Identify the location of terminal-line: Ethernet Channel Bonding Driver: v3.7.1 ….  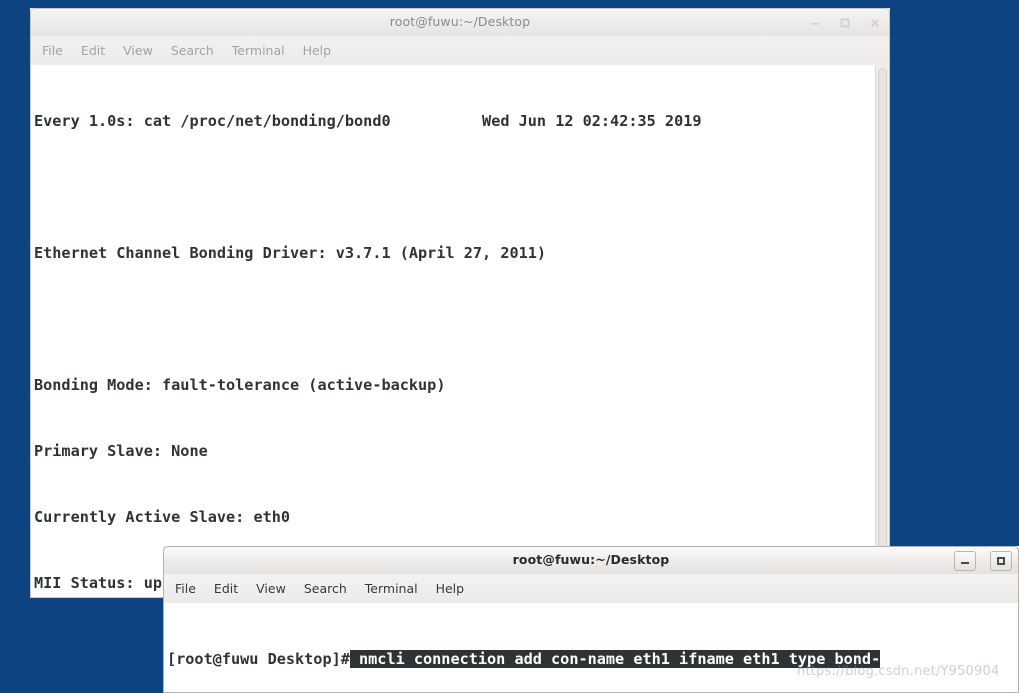
(290, 253).